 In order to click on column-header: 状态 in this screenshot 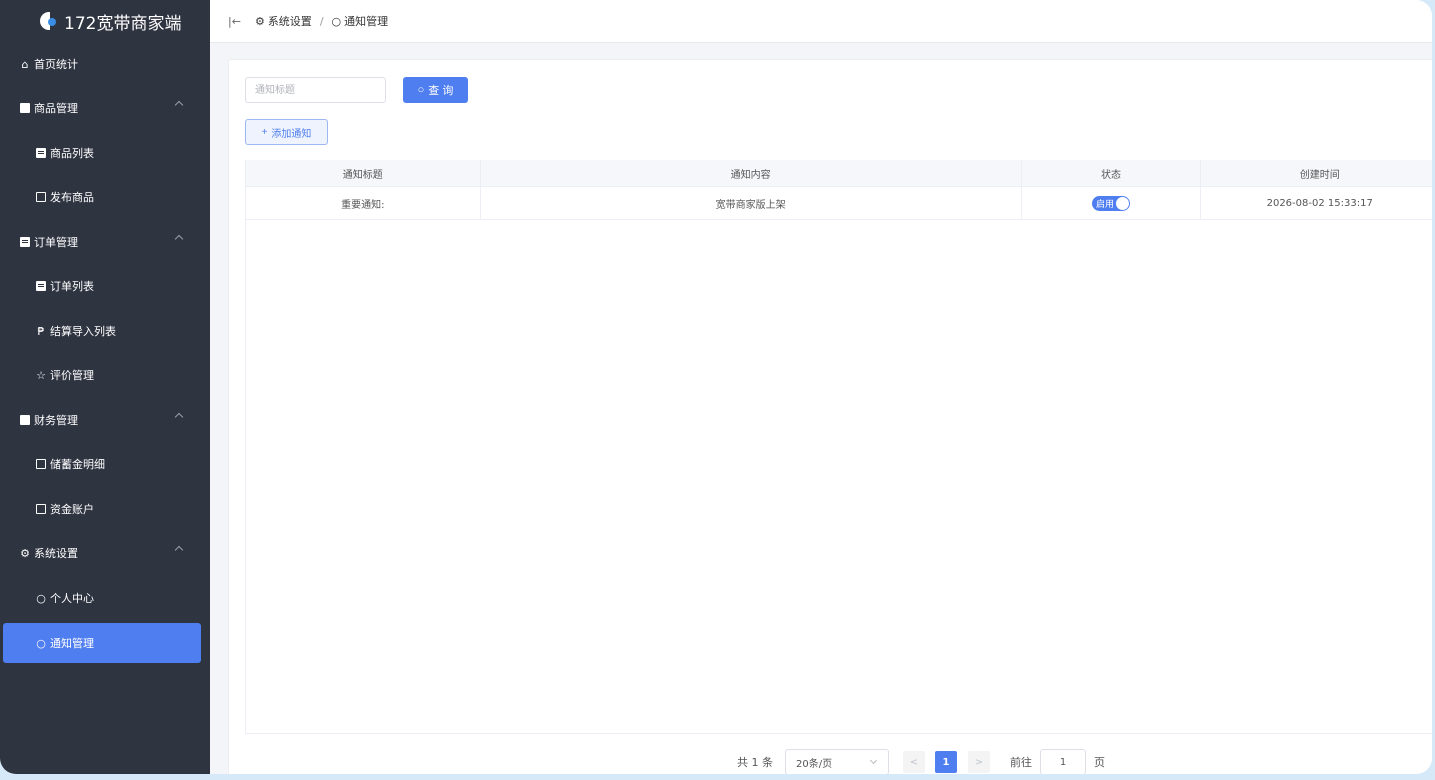, I will do `click(1112, 173)`.